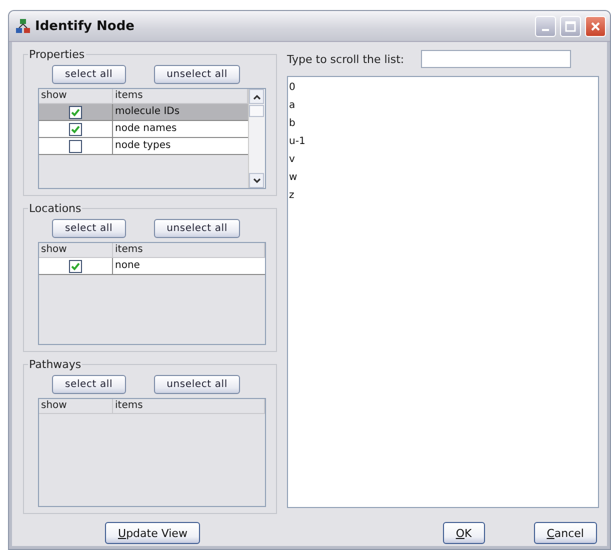  What do you see at coordinates (545, 30) in the screenshot?
I see `minimize-icon` at bounding box center [545, 30].